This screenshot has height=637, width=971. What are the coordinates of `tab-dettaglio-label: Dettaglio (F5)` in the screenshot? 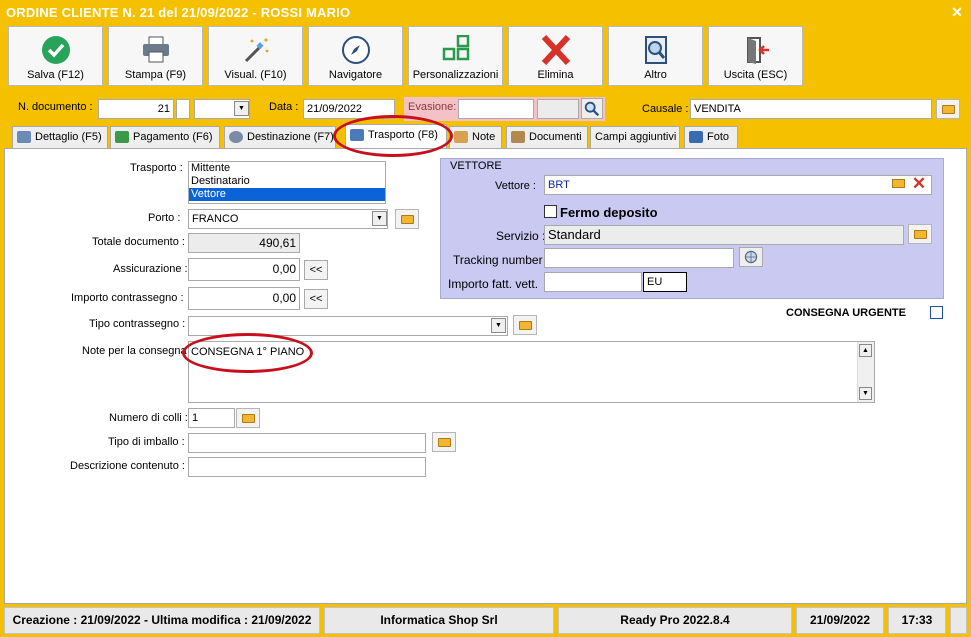 It's located at (68, 137).